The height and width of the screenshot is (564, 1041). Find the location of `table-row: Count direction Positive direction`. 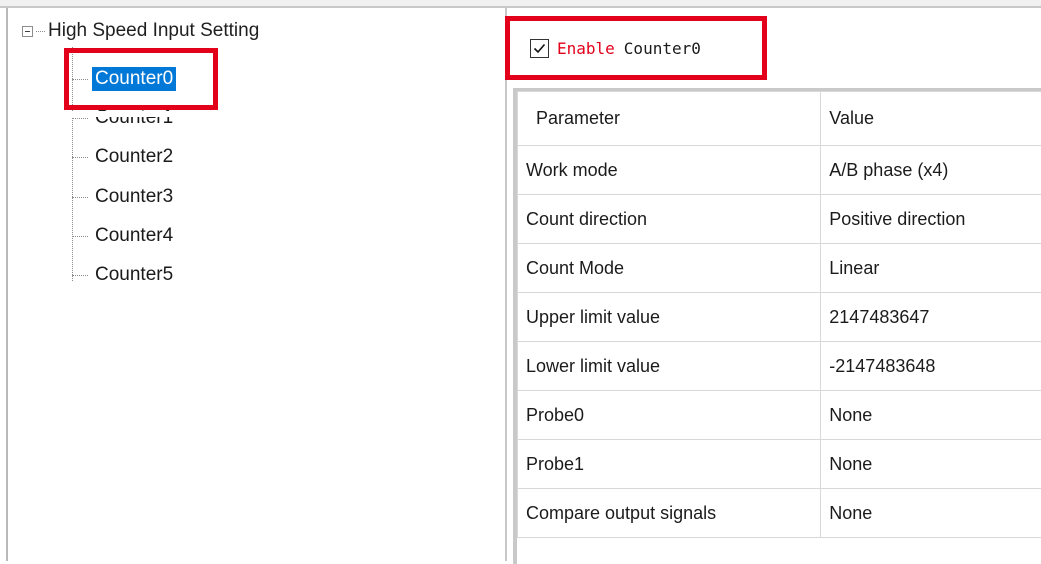

table-row: Count direction Positive direction is located at coordinates (779, 219).